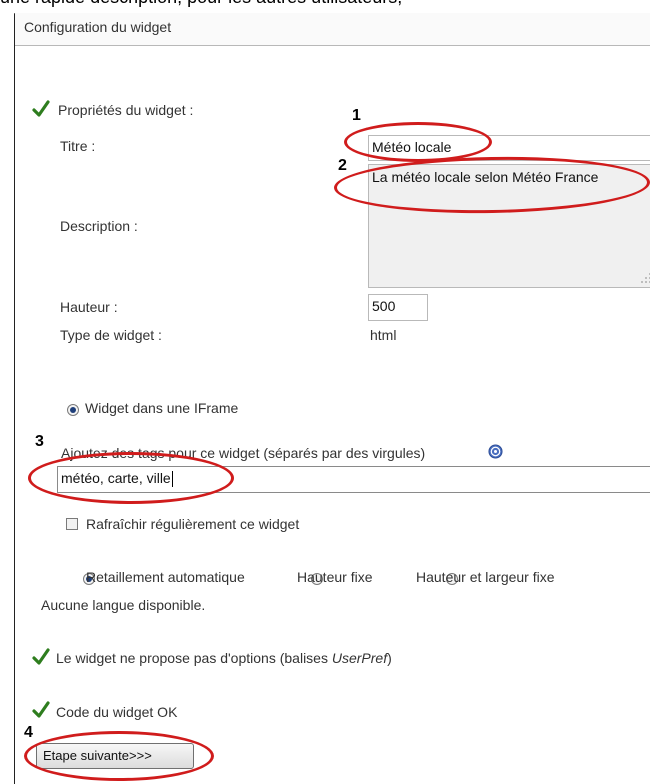  I want to click on widget-type-value: html, so click(383, 335).